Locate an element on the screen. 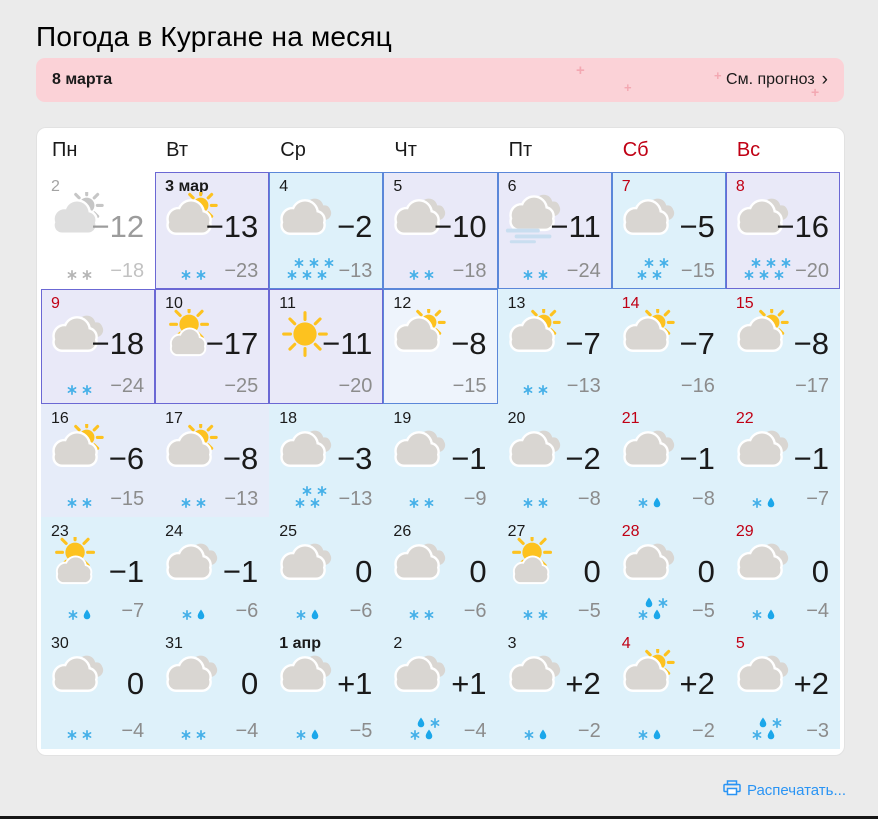 Image resolution: width=878 pixels, height=819 pixels. night-temp: −16 is located at coordinates (697, 386).